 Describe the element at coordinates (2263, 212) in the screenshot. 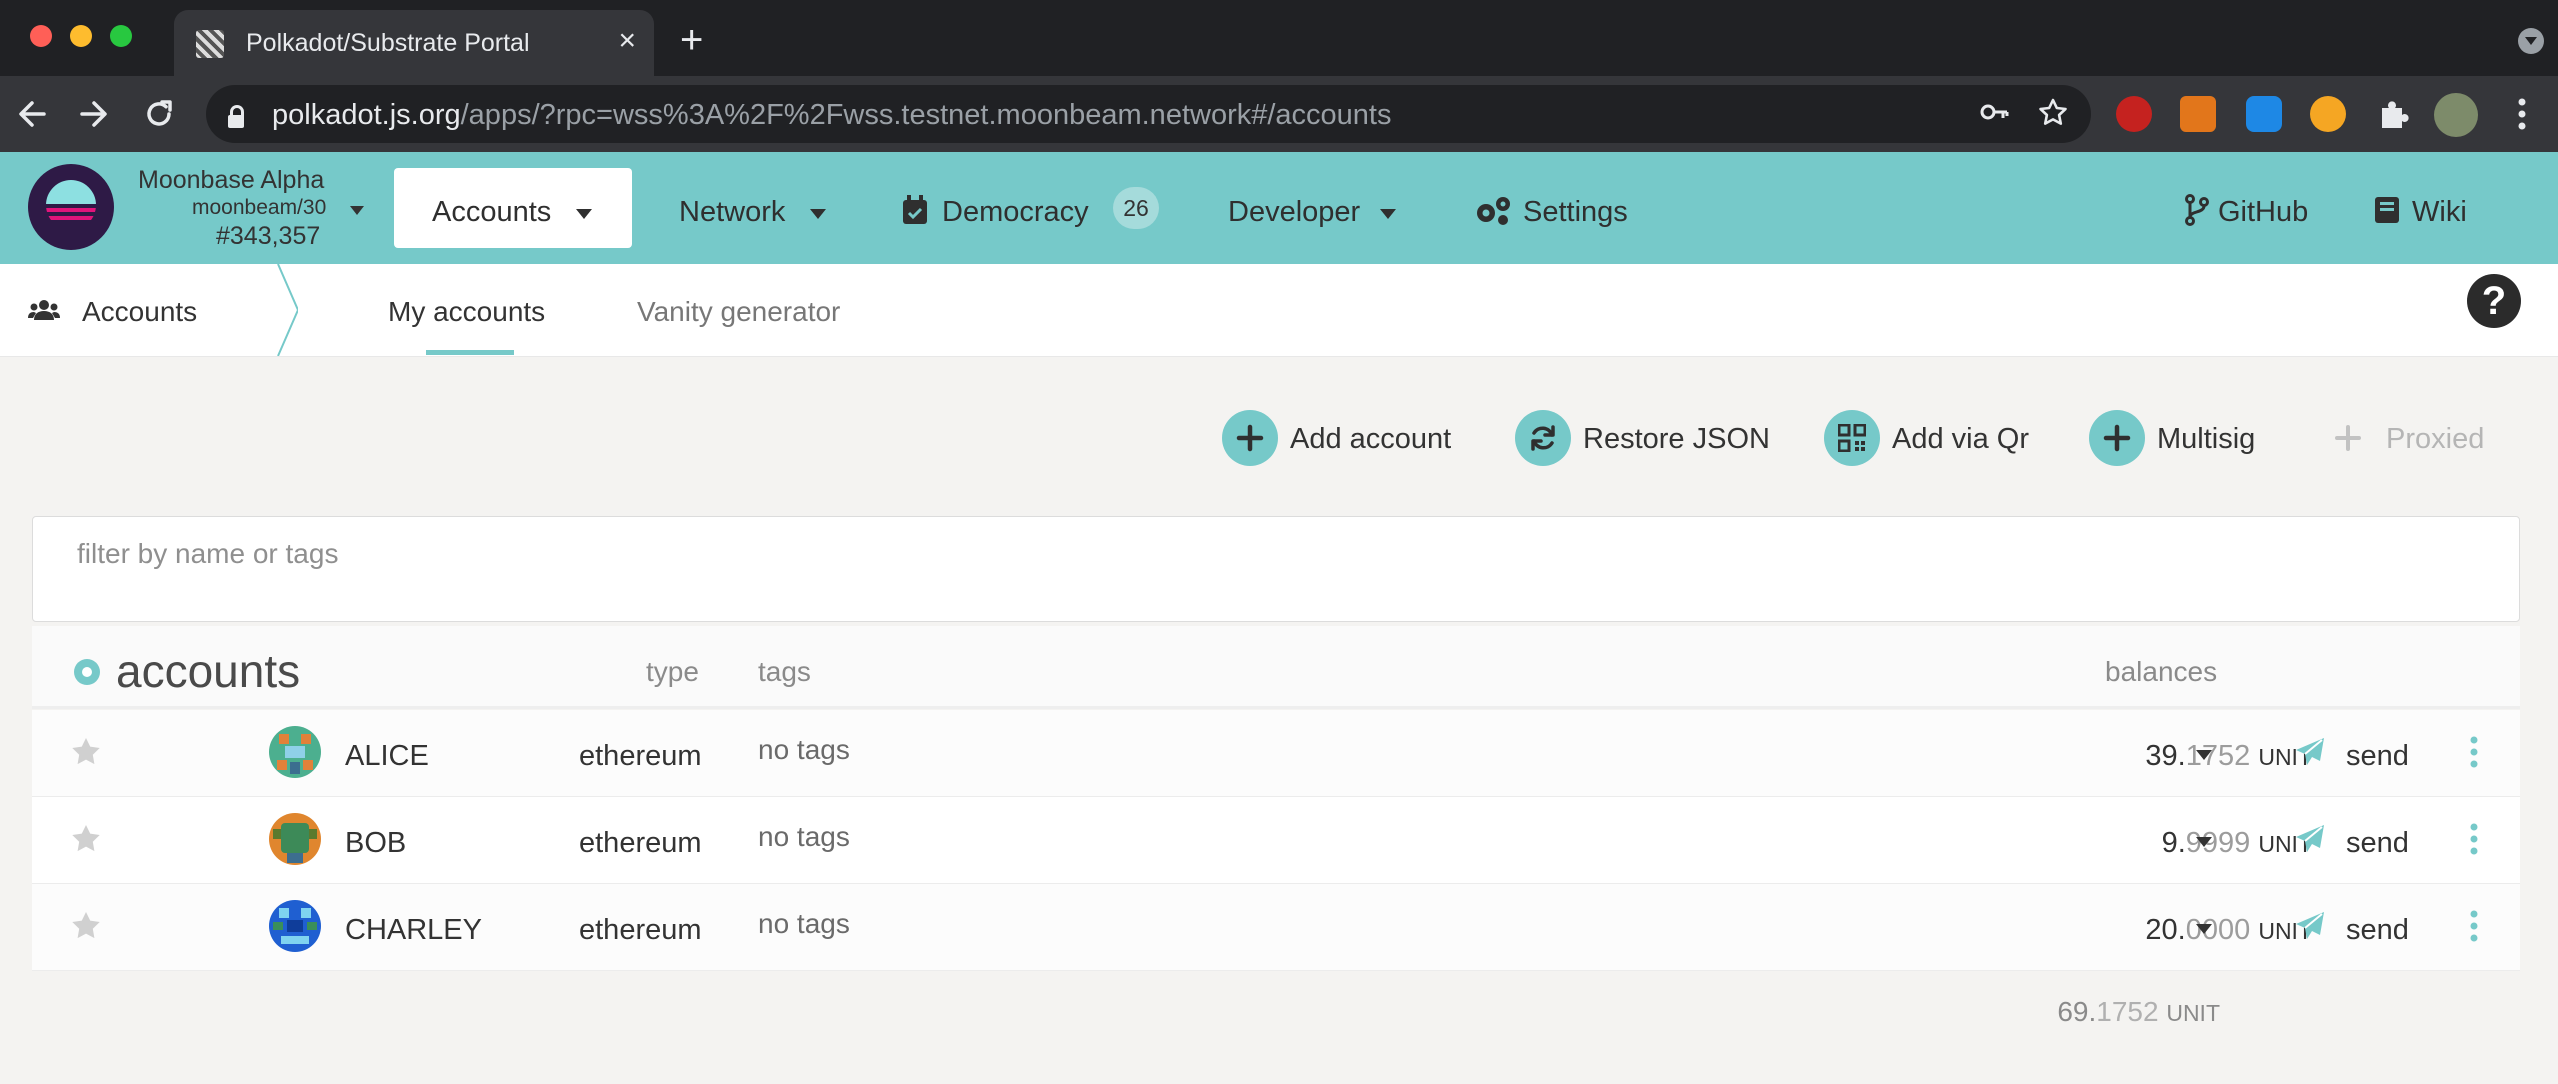

I see `menu-github: GitHub` at that location.